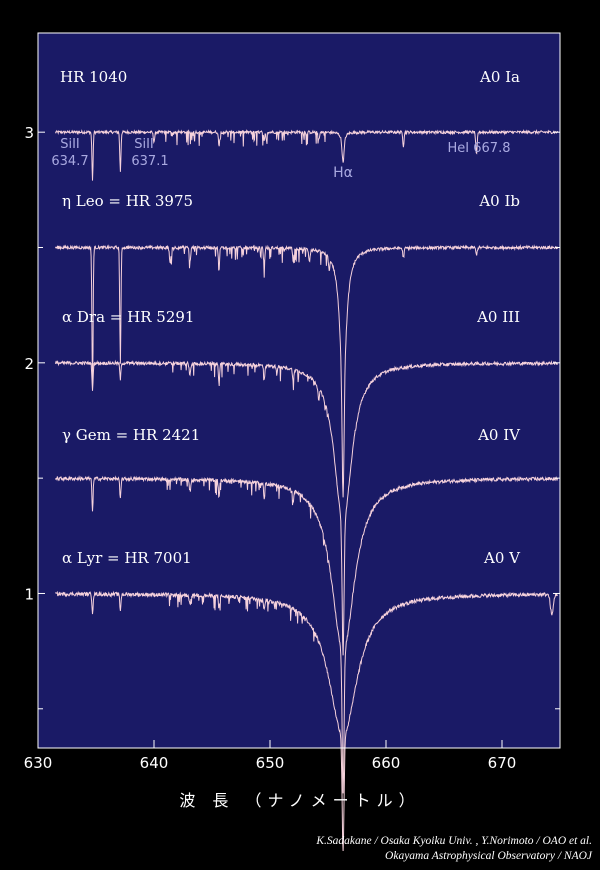 Image resolution: width=600 pixels, height=870 pixels. I want to click on series-name-2: η Leo = HR 3975, so click(127, 201).